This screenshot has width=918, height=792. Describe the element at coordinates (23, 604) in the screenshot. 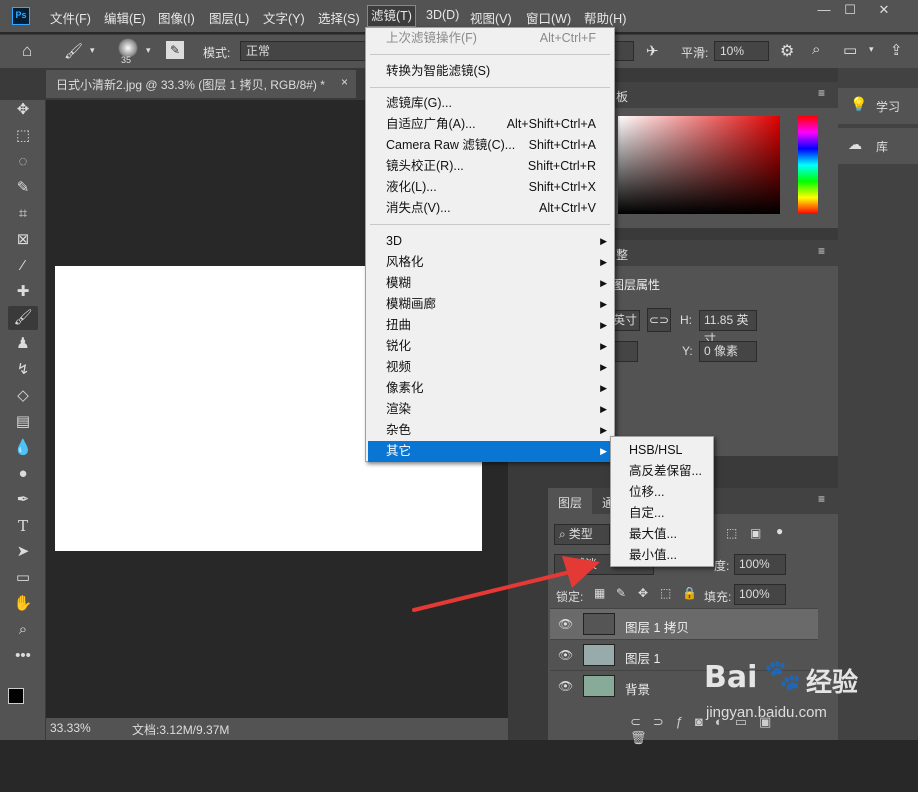

I see `hand-tool-icon: ✋` at that location.